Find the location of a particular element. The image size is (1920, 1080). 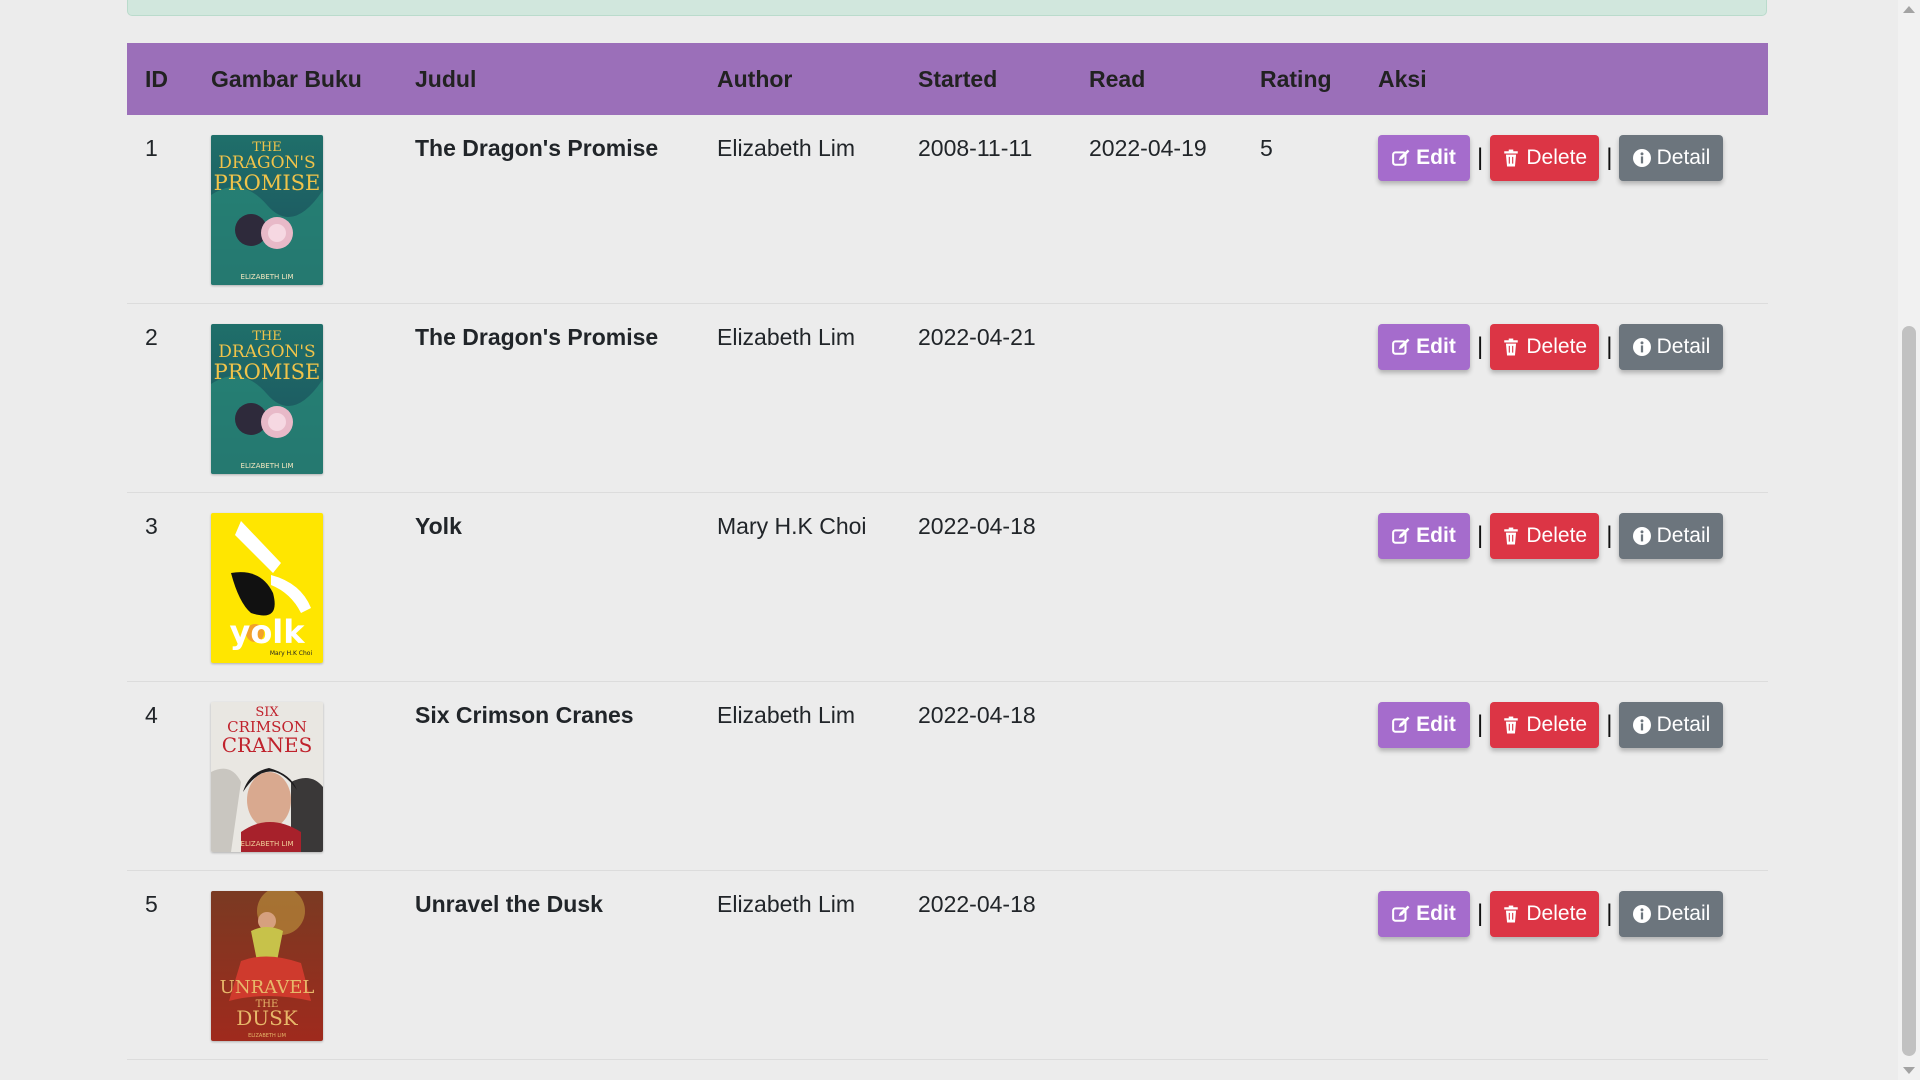

scrollbar-thumb is located at coordinates (1909, 691).